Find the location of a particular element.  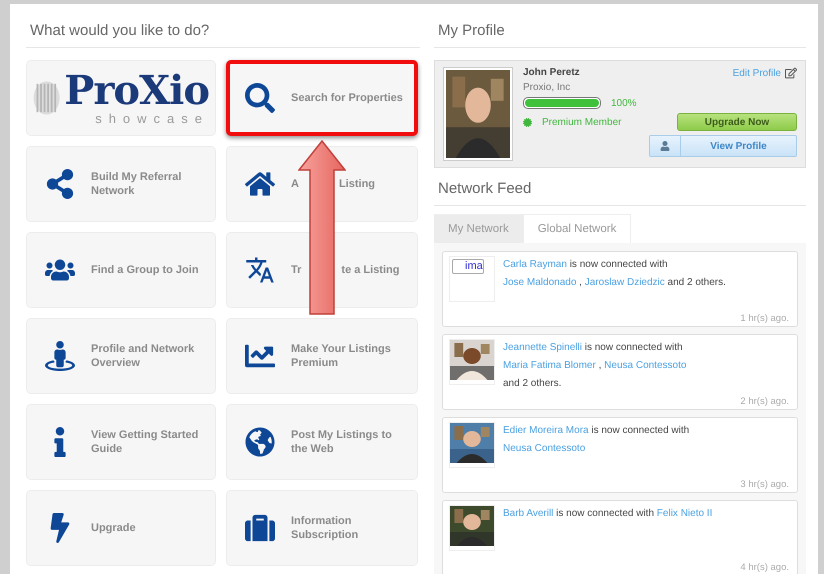

action-tile: Profile and Network Overview is located at coordinates (121, 356).